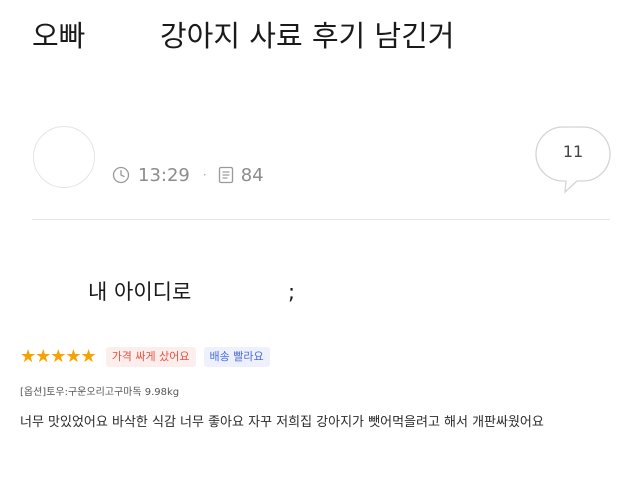  I want to click on review-header: ★★★★★ 가격 싸게 샀어요 배송 빨라요, so click(145, 357).